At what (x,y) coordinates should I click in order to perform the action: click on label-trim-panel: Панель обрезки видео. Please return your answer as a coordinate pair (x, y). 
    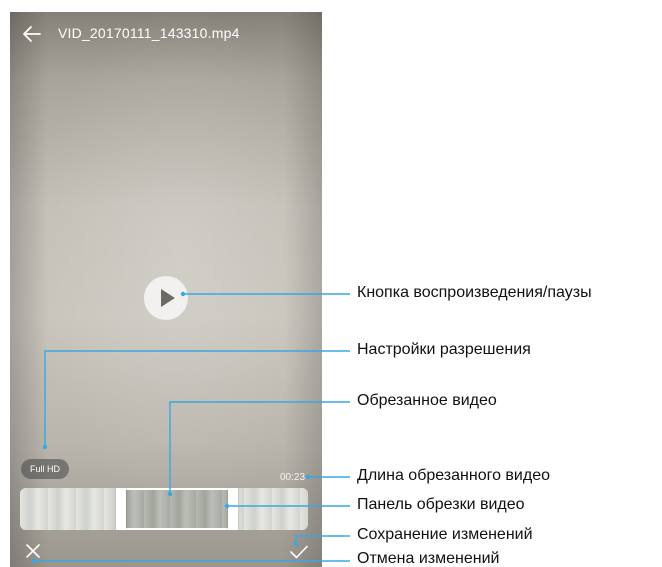
    Looking at the image, I should click on (441, 504).